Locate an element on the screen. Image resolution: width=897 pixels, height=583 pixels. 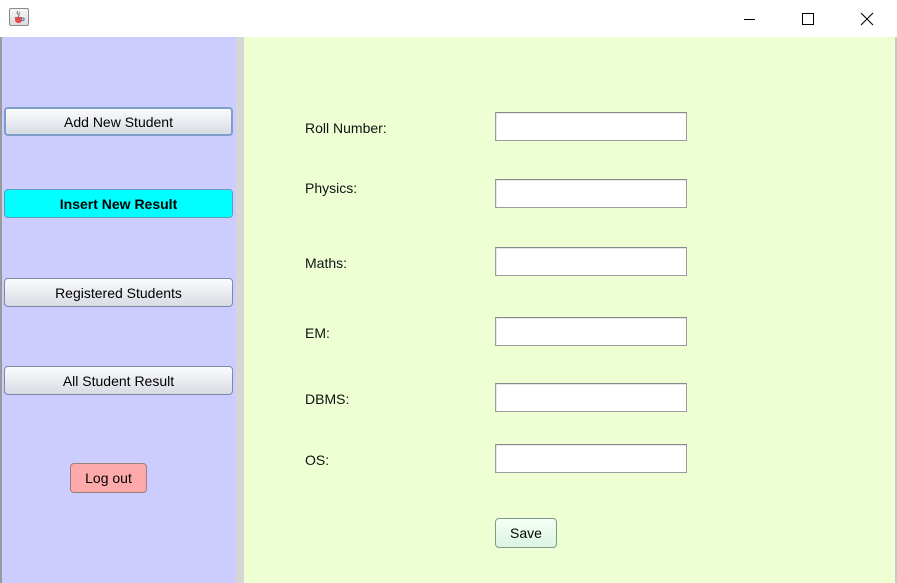
all-student-result-button: All Student Result is located at coordinates (118, 380).